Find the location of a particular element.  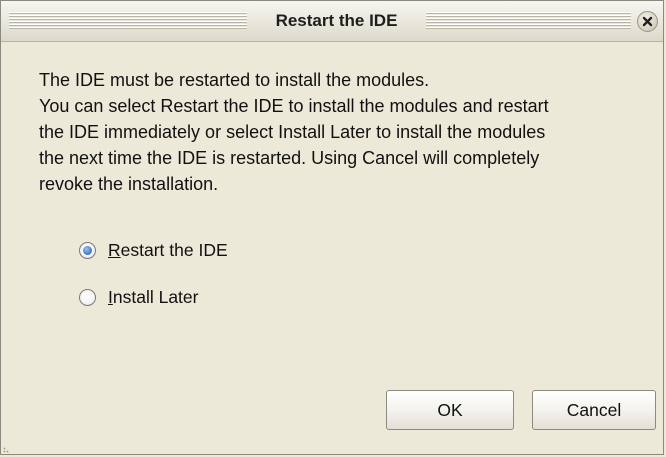

close-icon is located at coordinates (647, 21).